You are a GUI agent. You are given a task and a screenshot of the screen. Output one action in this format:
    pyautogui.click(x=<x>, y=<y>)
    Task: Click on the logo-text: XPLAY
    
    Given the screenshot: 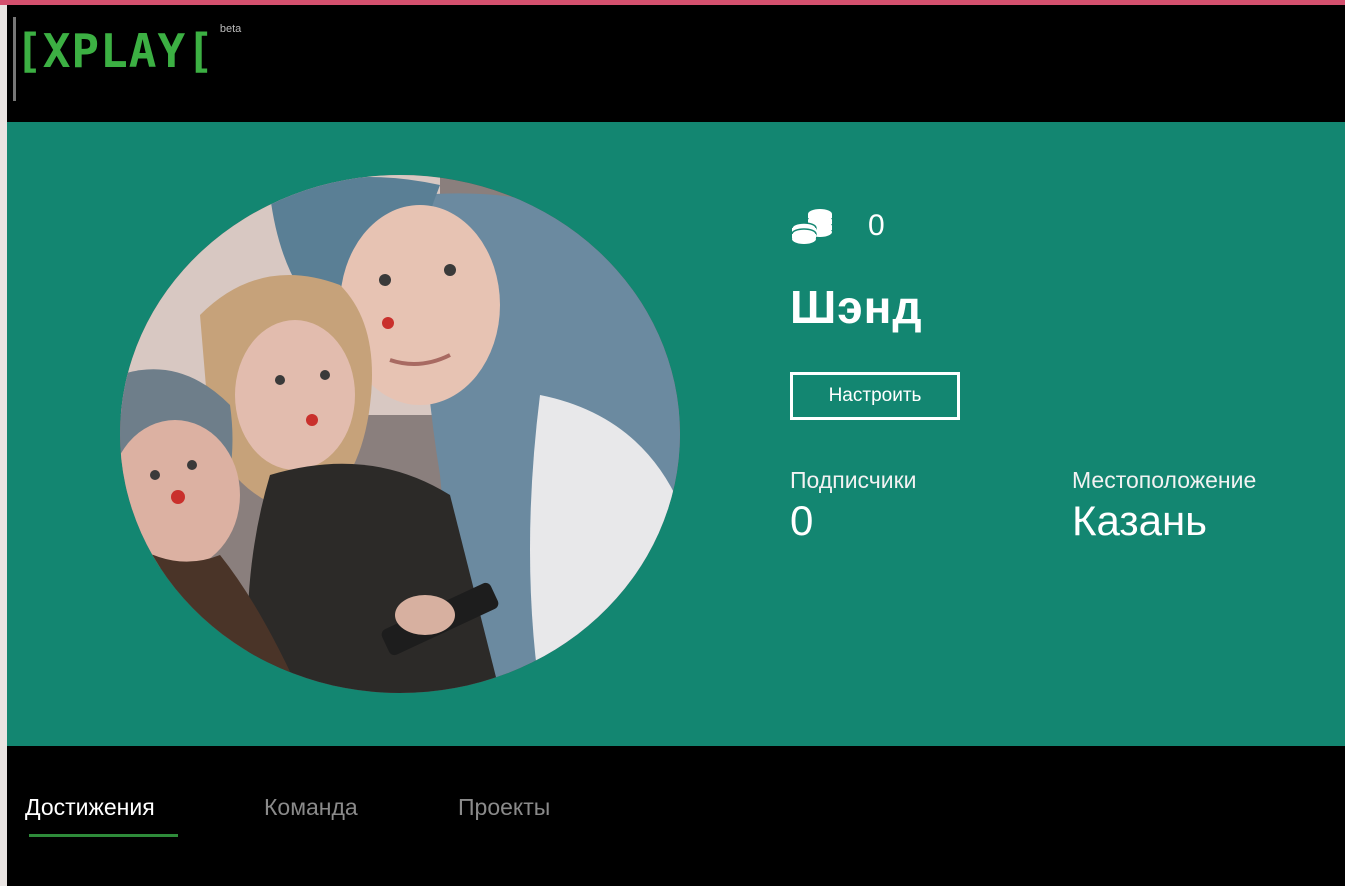 What is the action you would take?
    pyautogui.click(x=114, y=51)
    